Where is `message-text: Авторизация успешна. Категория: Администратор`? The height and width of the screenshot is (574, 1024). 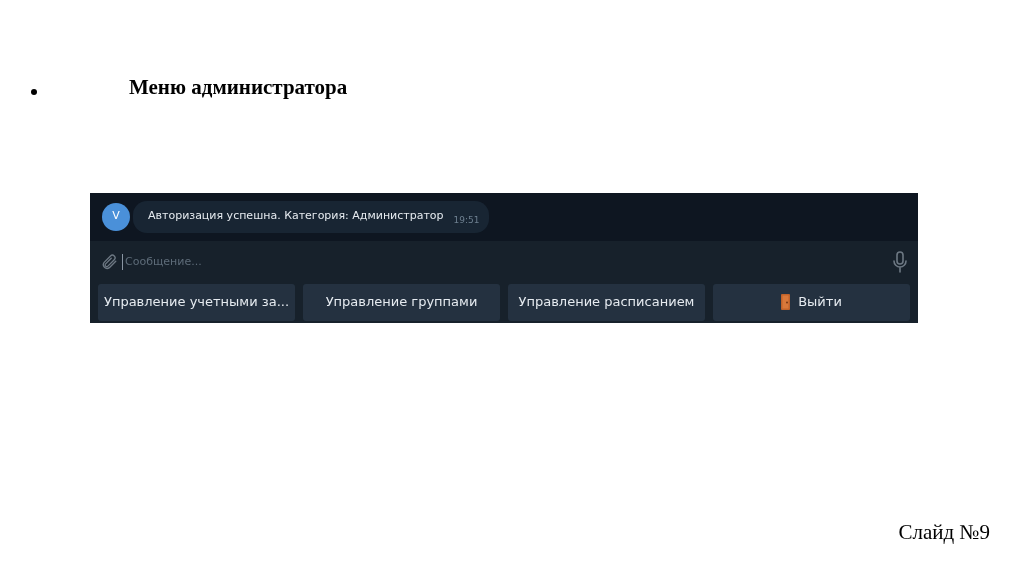
message-text: Авторизация успешна. Категория: Администратор is located at coordinates (296, 216).